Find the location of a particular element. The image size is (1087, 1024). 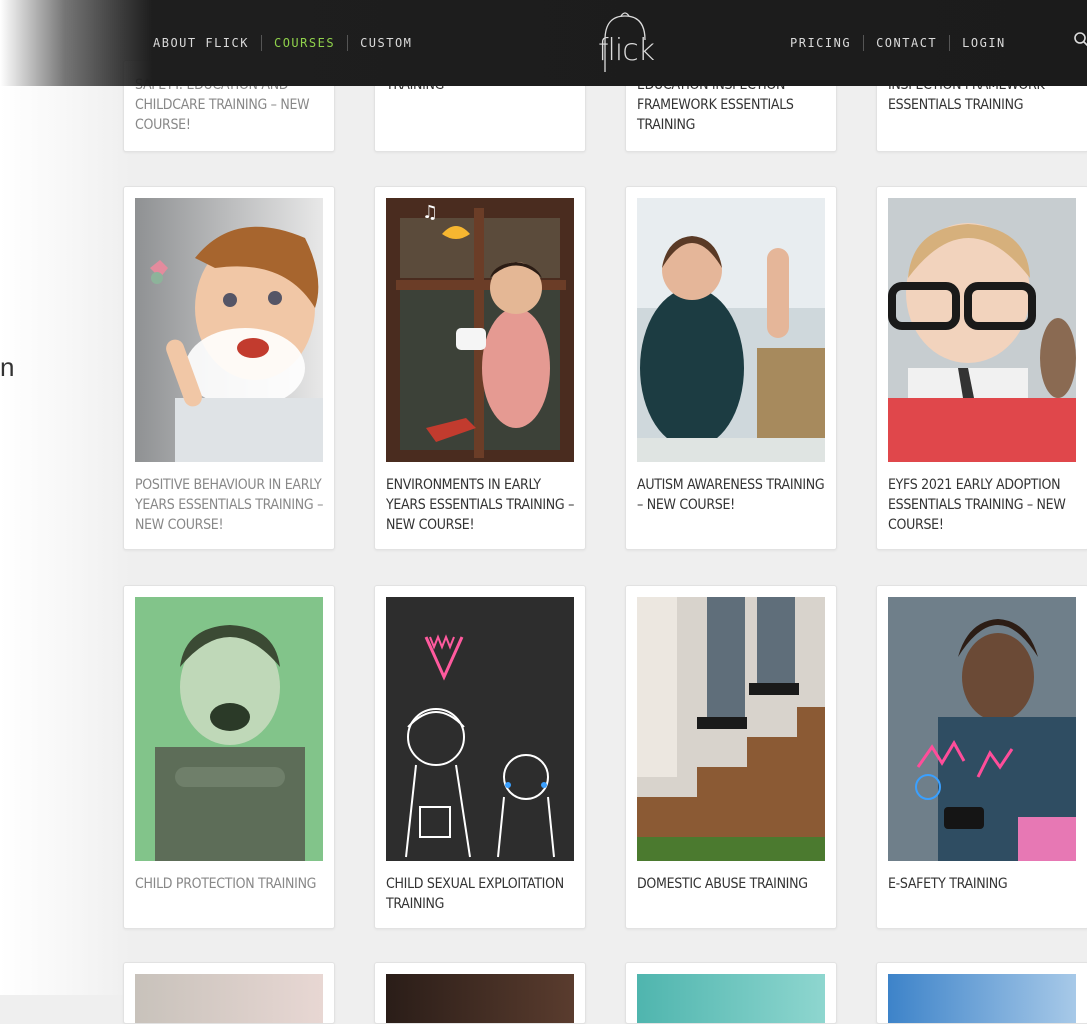

primary-nav-left: ABOUT FLICK COURSES CUSTOM is located at coordinates (288, 43).